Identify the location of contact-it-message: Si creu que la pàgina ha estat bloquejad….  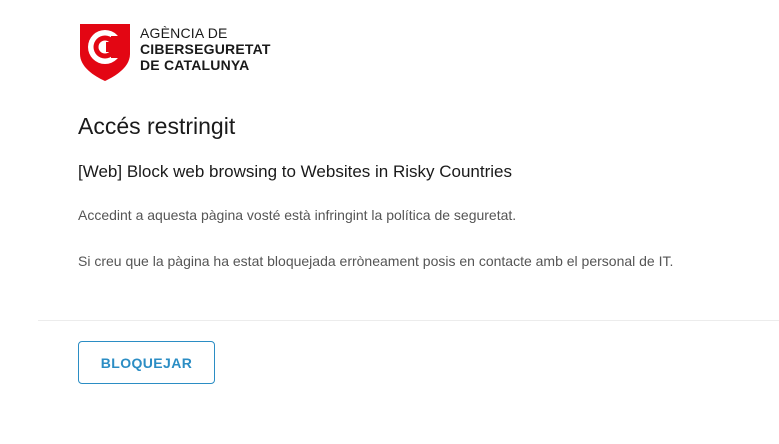
(376, 261).